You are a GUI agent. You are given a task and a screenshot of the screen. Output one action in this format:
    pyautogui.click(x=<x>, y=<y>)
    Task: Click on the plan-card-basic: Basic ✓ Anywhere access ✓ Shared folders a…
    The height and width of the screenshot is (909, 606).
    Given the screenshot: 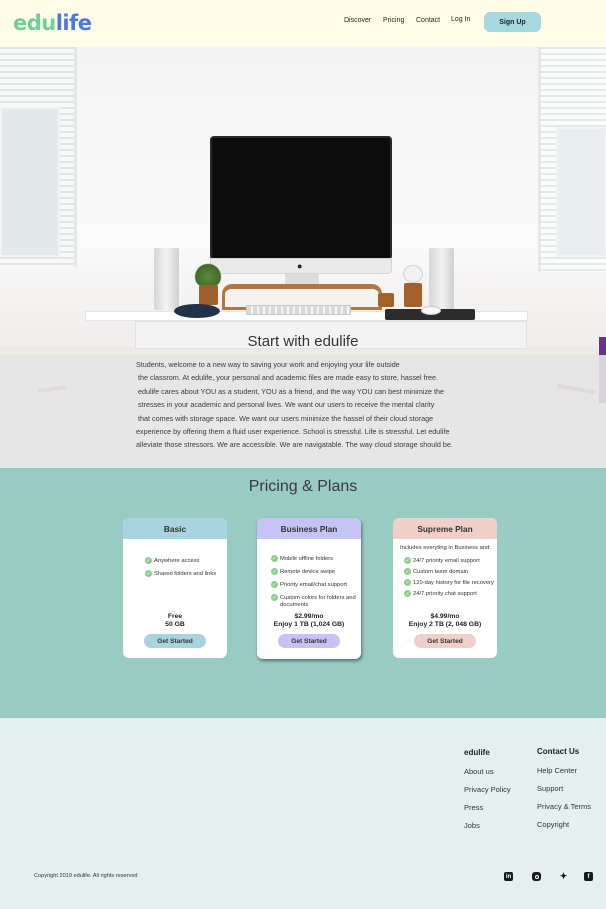 What is the action you would take?
    pyautogui.click(x=175, y=588)
    